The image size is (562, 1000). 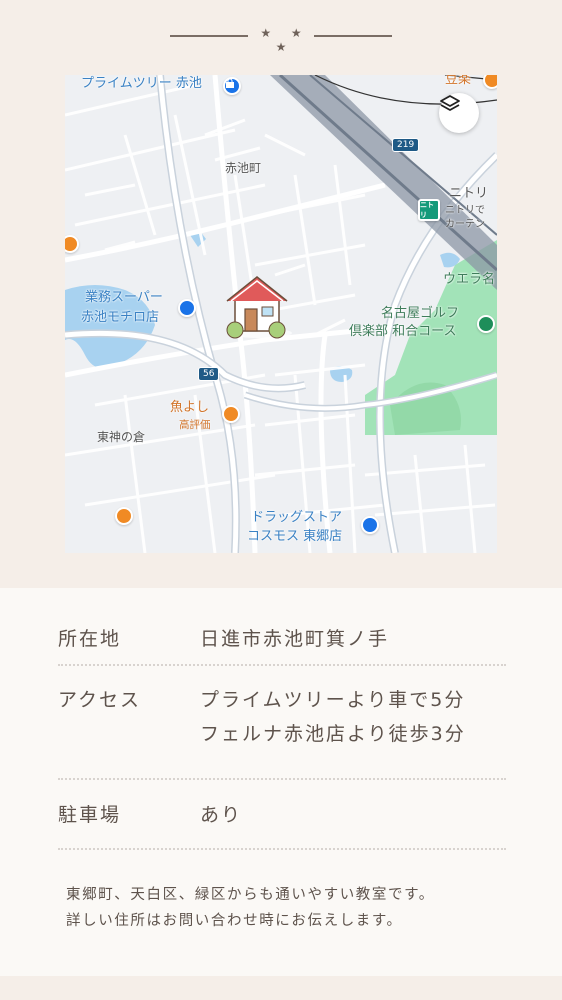 What do you see at coordinates (296, 518) in the screenshot?
I see `poi-label-drugstore: ドラッグストア` at bounding box center [296, 518].